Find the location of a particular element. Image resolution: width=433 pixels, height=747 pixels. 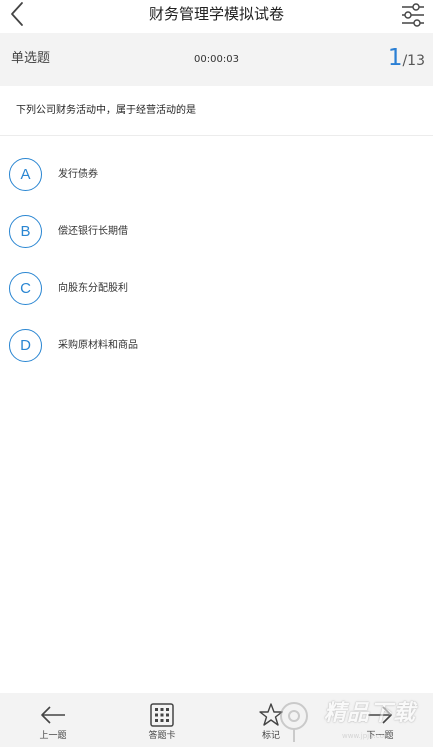

option-text: 发行债券 is located at coordinates (78, 174).